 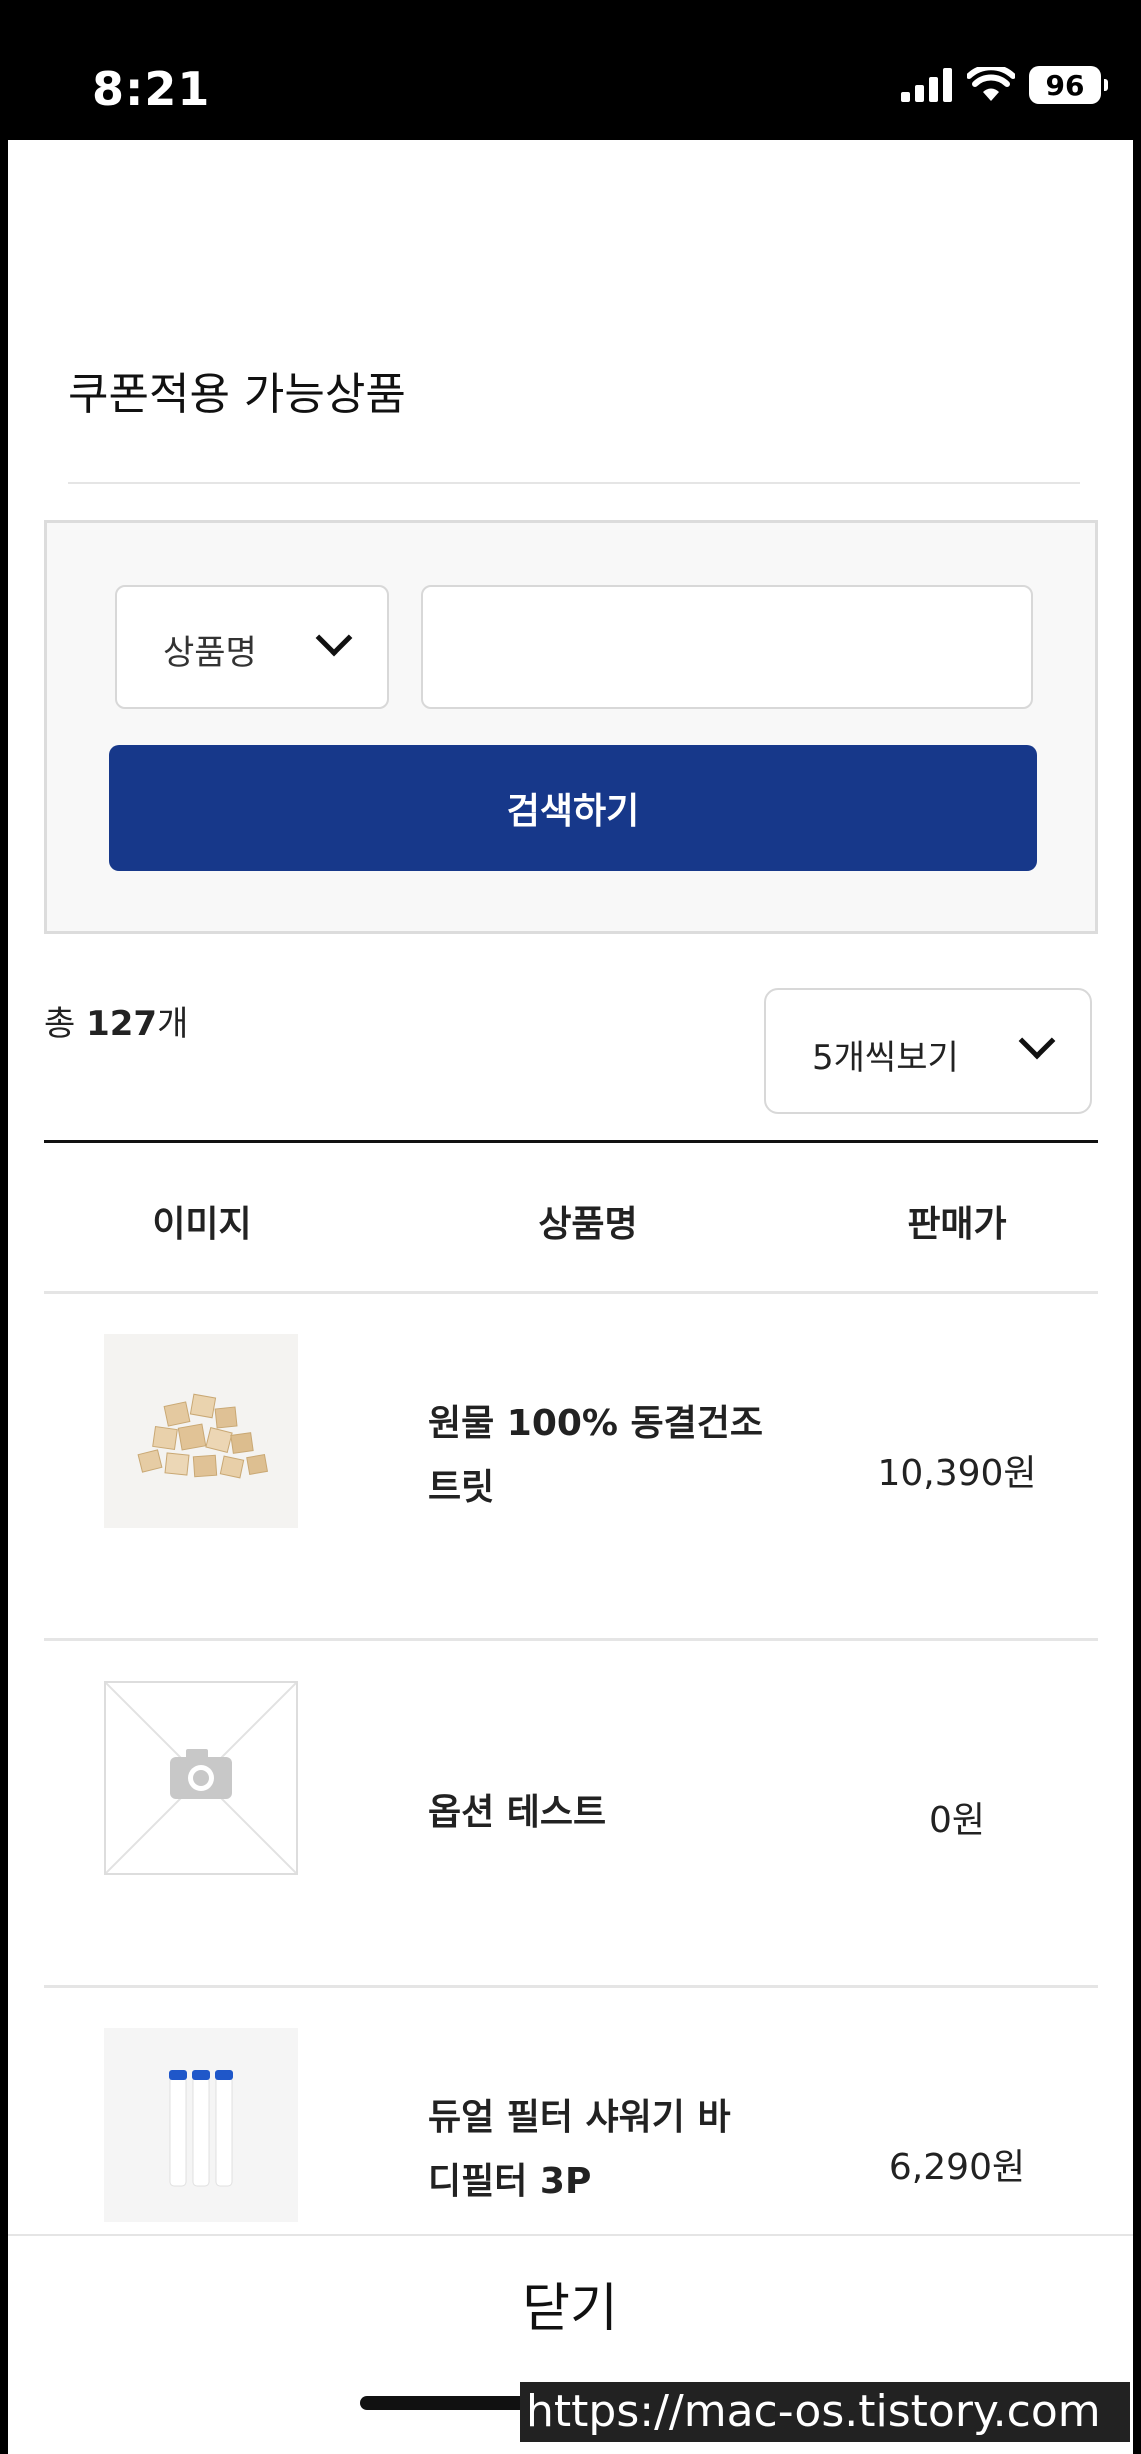 I want to click on total-count: 총 127개, so click(x=116, y=1020).